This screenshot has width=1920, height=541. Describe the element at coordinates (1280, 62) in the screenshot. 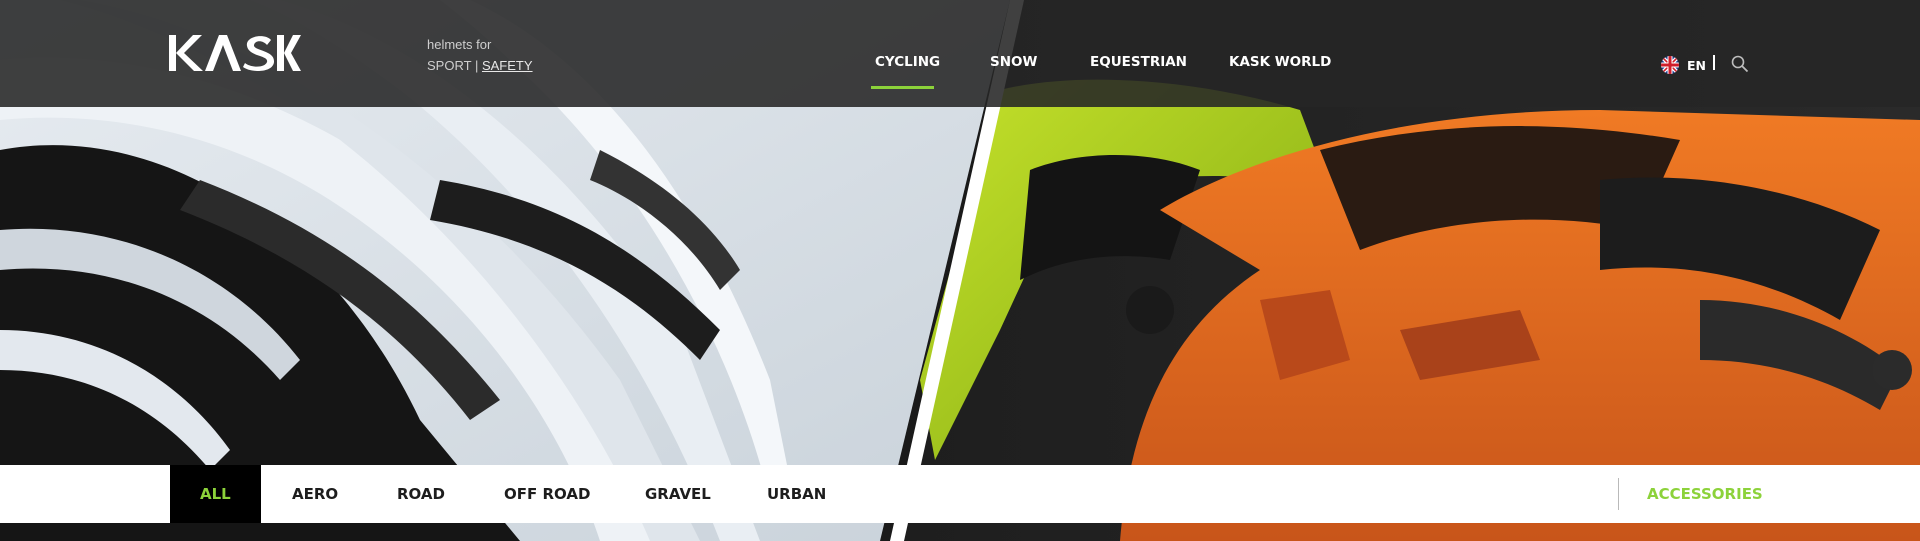

I see `nav-kask-world: KASK WORLD` at that location.